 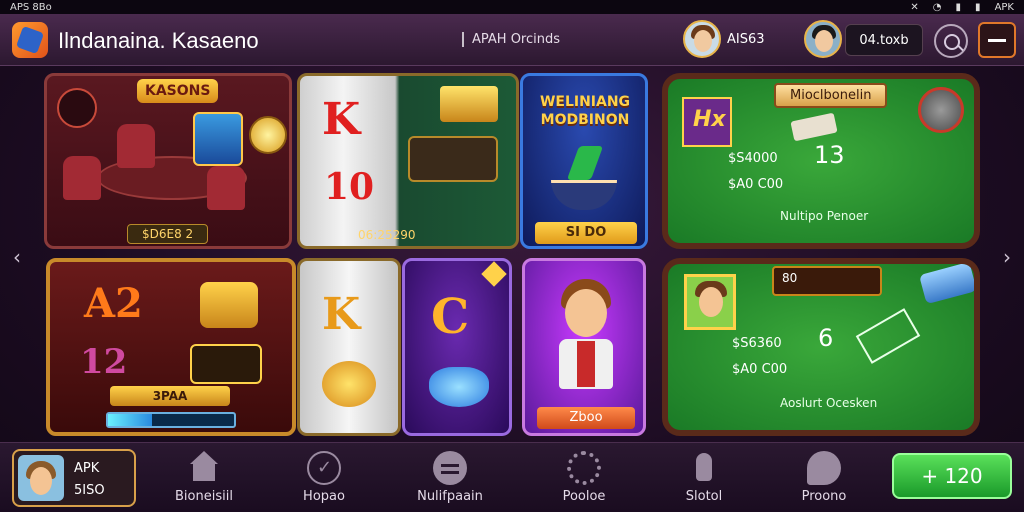 What do you see at coordinates (113, 303) in the screenshot?
I see `slot-symbol: A2` at bounding box center [113, 303].